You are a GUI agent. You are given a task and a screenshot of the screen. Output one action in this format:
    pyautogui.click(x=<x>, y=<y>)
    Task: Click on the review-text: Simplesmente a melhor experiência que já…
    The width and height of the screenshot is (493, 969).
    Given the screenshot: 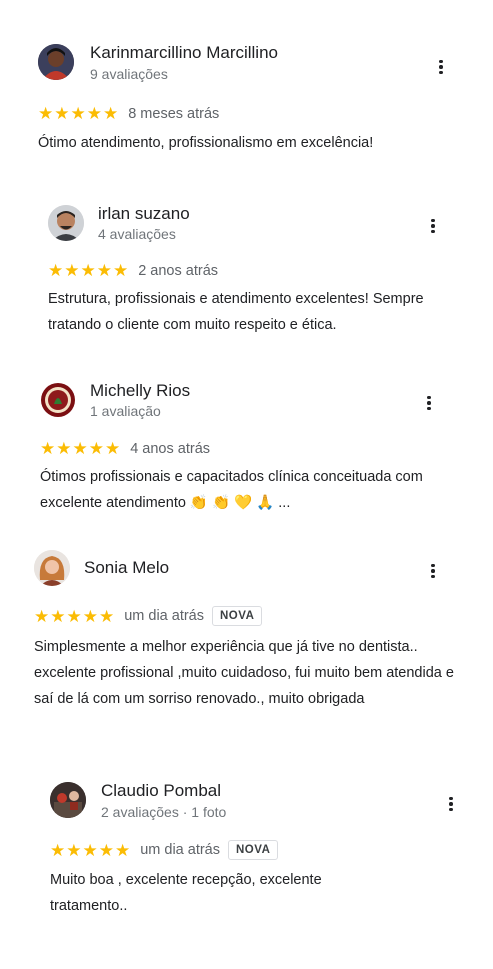 What is the action you would take?
    pyautogui.click(x=244, y=673)
    